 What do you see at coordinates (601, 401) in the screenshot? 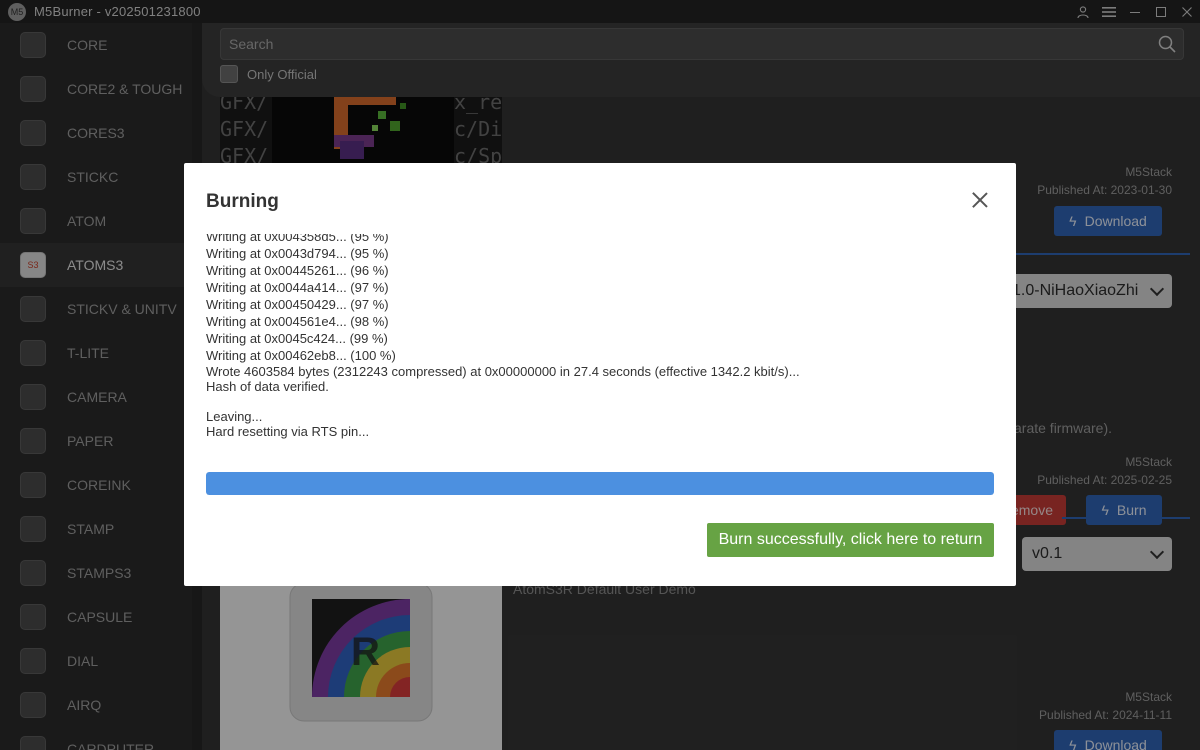
I see `log-blank-line` at bounding box center [601, 401].